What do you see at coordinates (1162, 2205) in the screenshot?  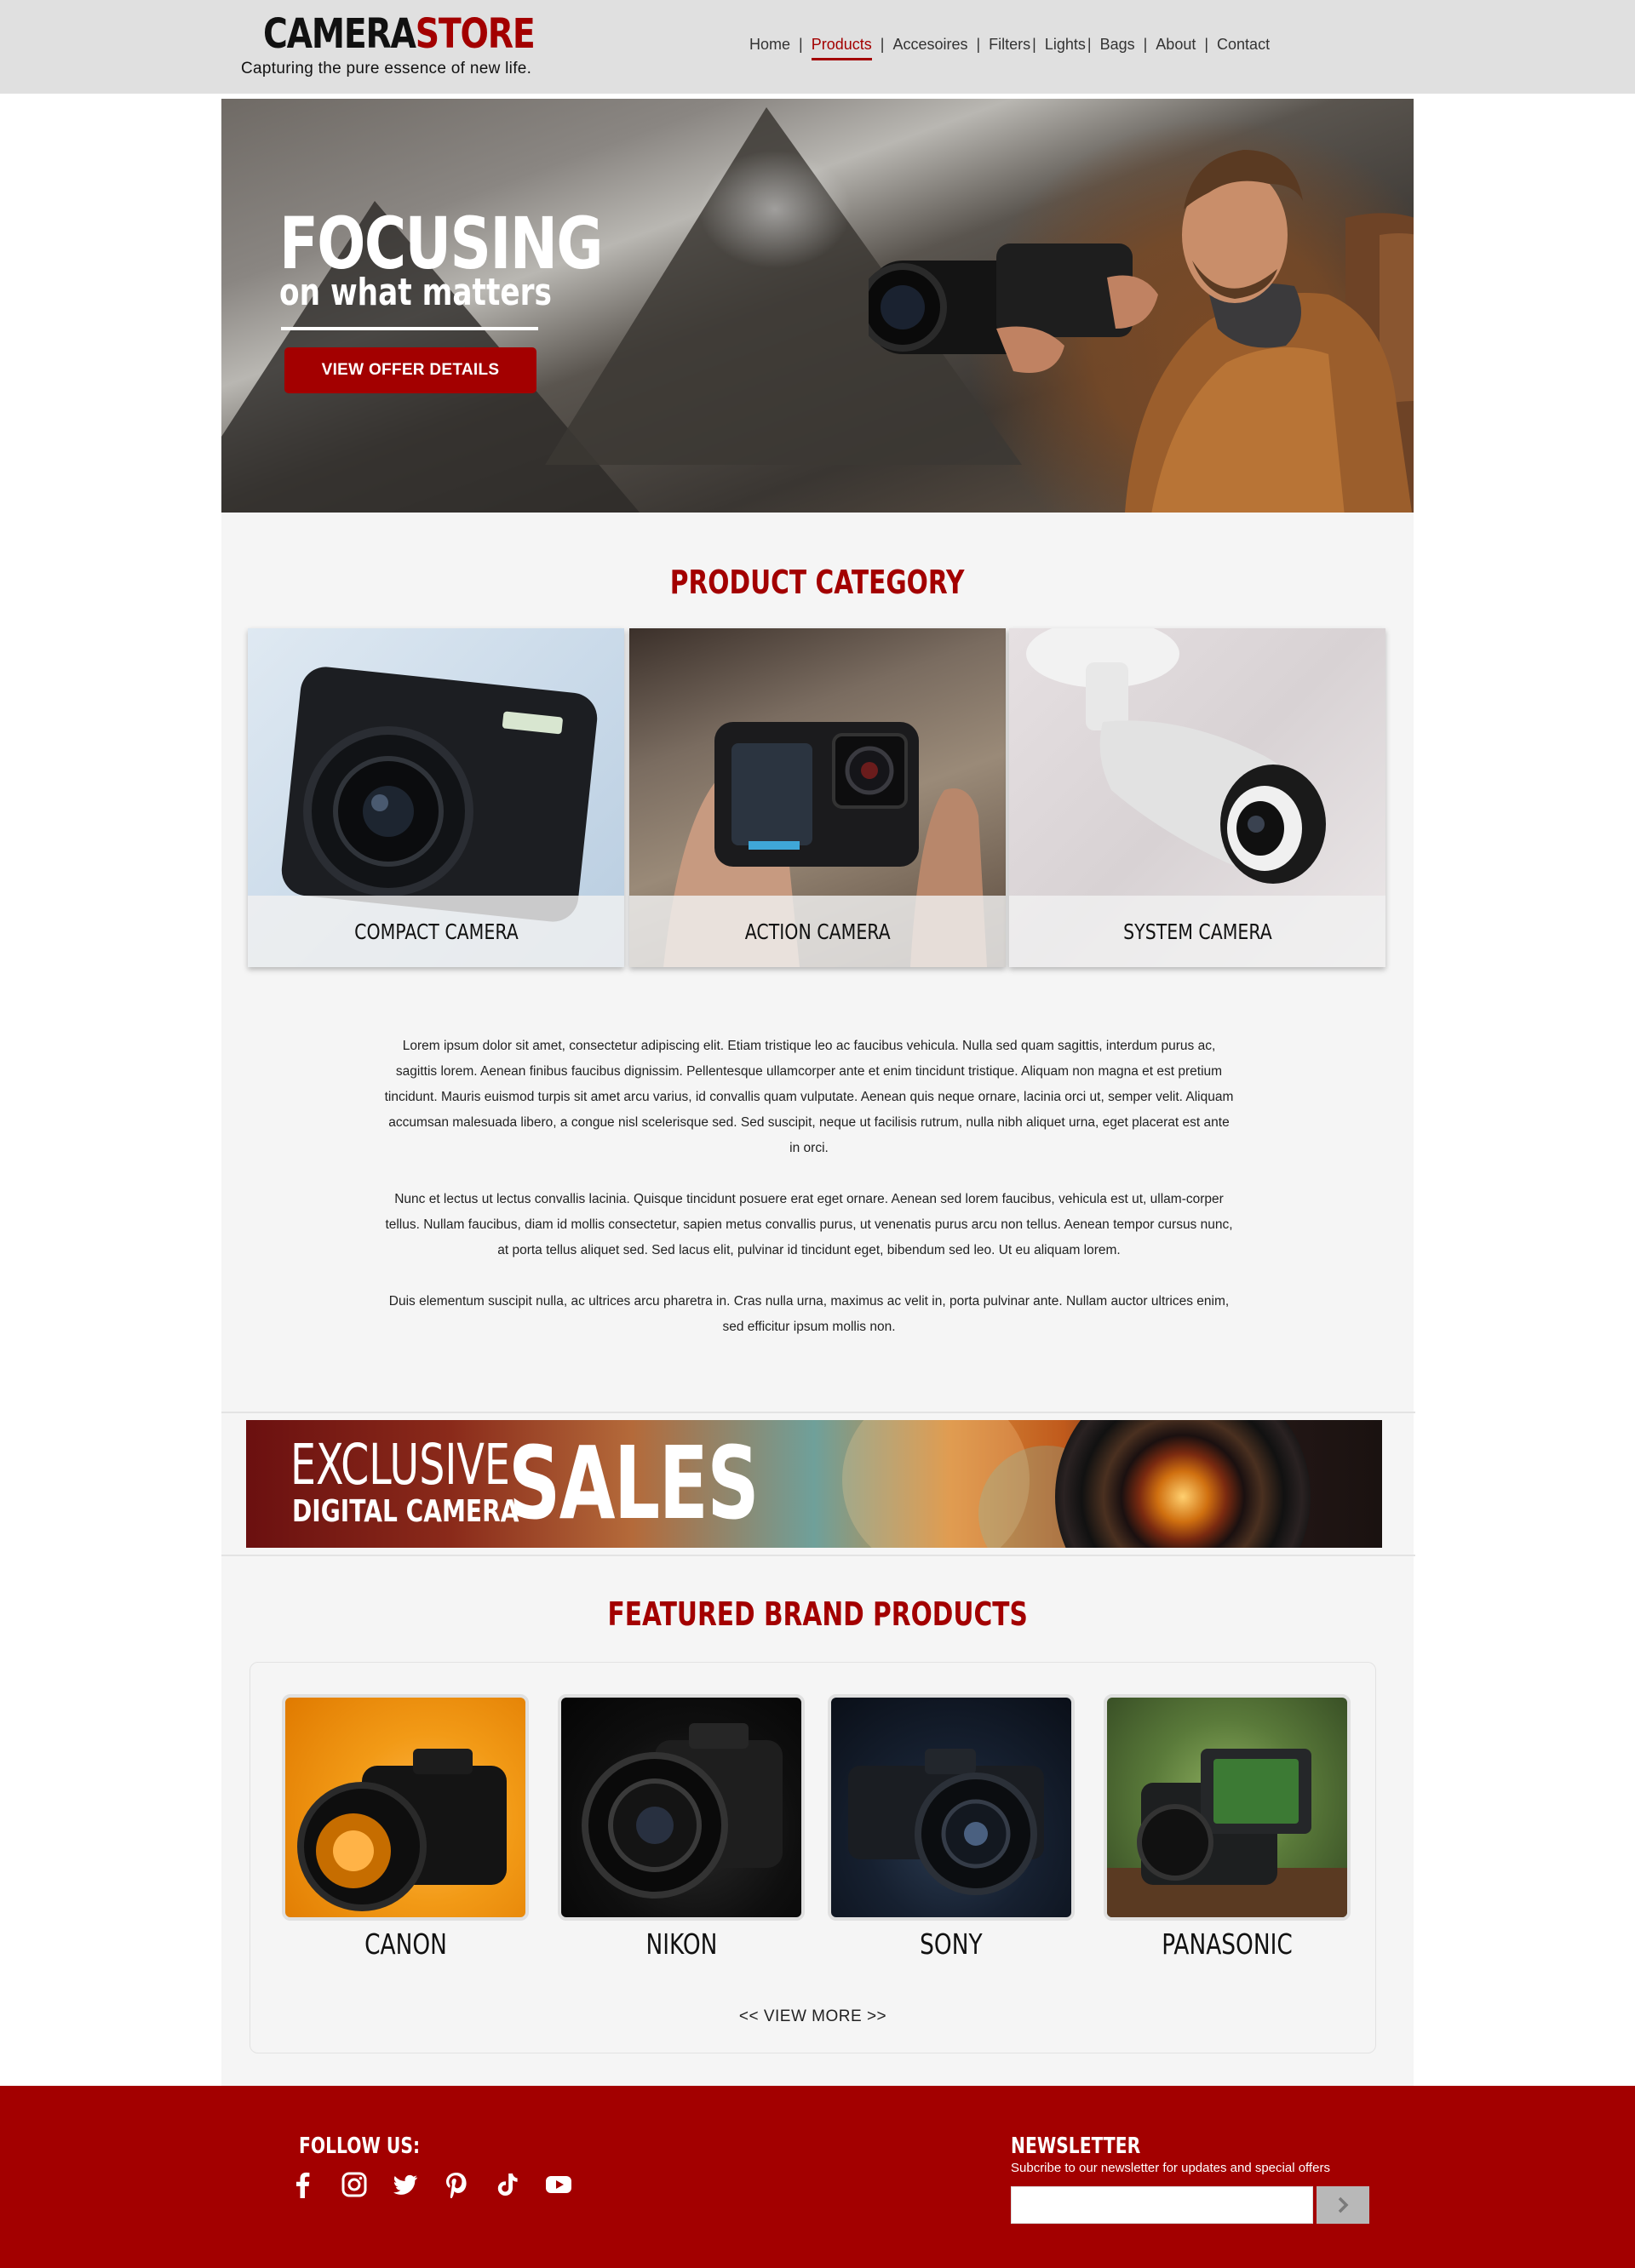 I see `newsletter-email-input` at bounding box center [1162, 2205].